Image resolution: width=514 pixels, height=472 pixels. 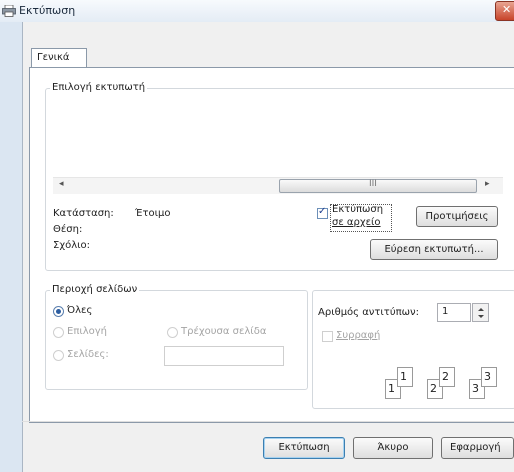 I want to click on scroll-right-icon: ▸, so click(x=487, y=184).